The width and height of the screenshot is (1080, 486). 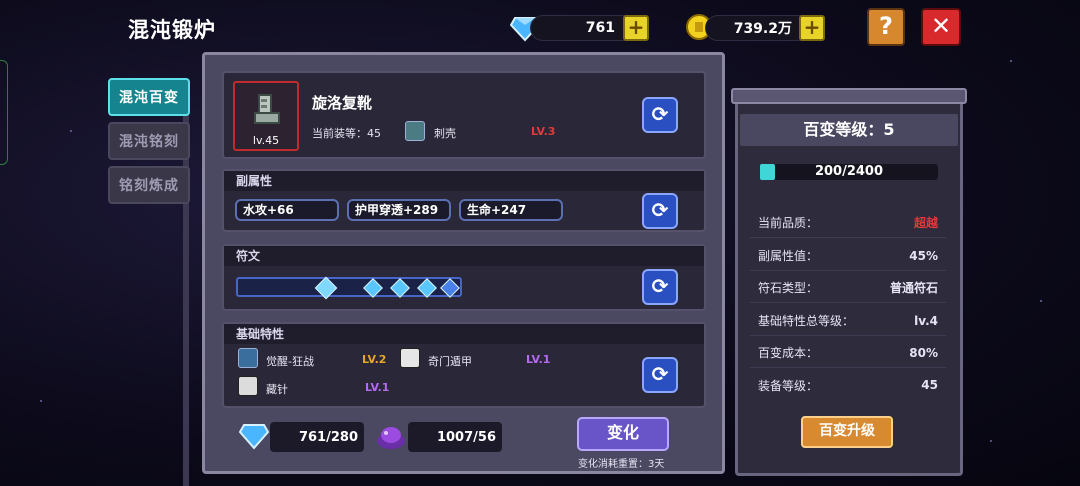 What do you see at coordinates (326, 288) in the screenshot?
I see `rune-gem-main` at bounding box center [326, 288].